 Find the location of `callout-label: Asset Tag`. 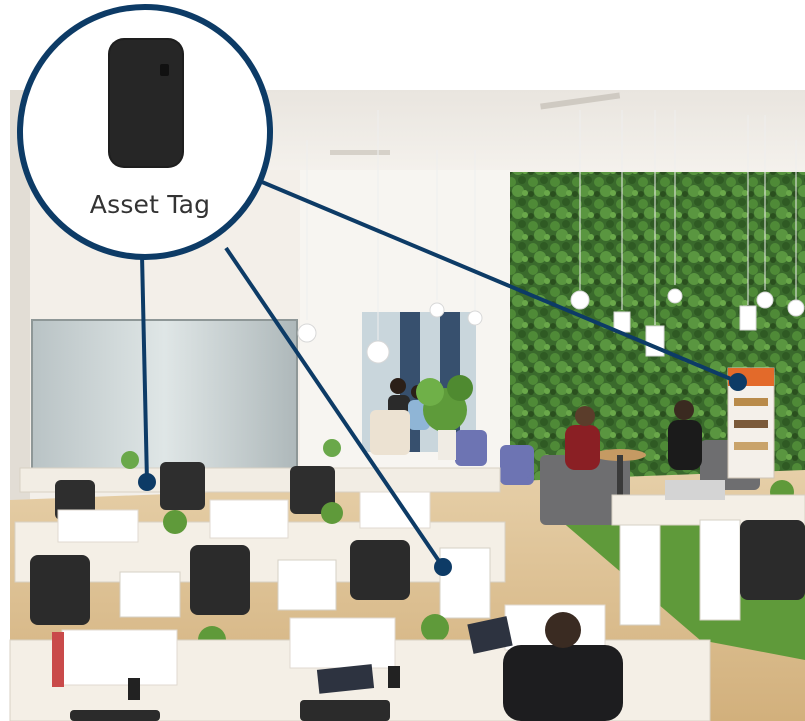

callout-label: Asset Tag is located at coordinates (150, 204).